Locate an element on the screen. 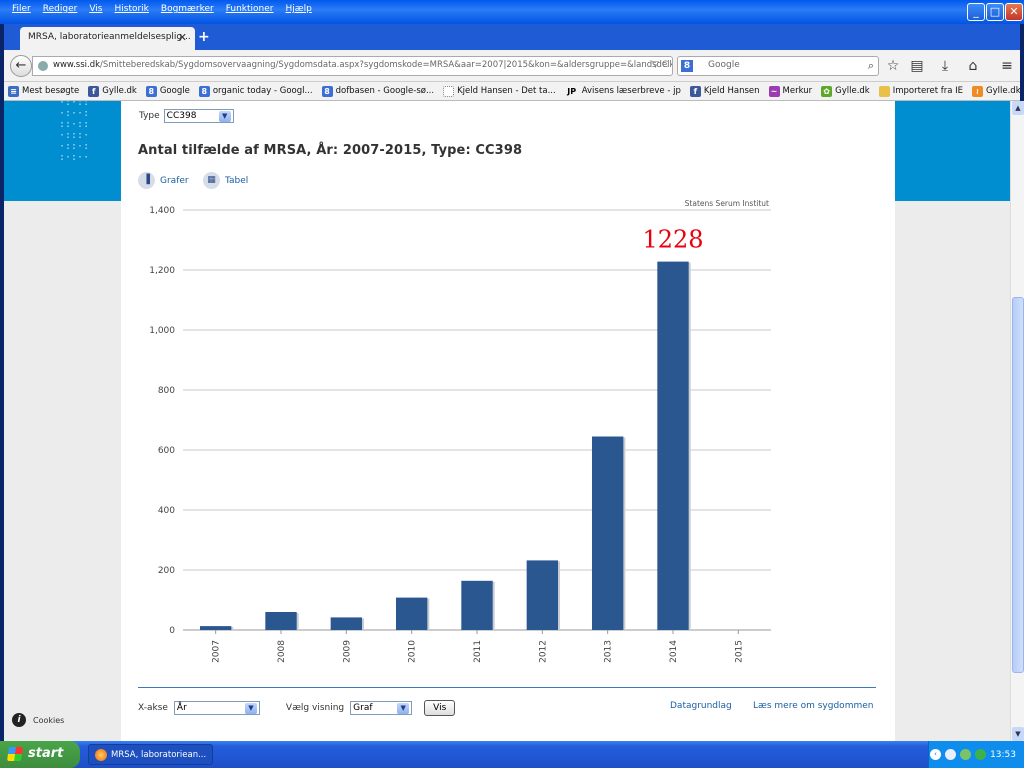 This screenshot has width=1024, height=768. search-icon: ⌕ is located at coordinates (871, 66).